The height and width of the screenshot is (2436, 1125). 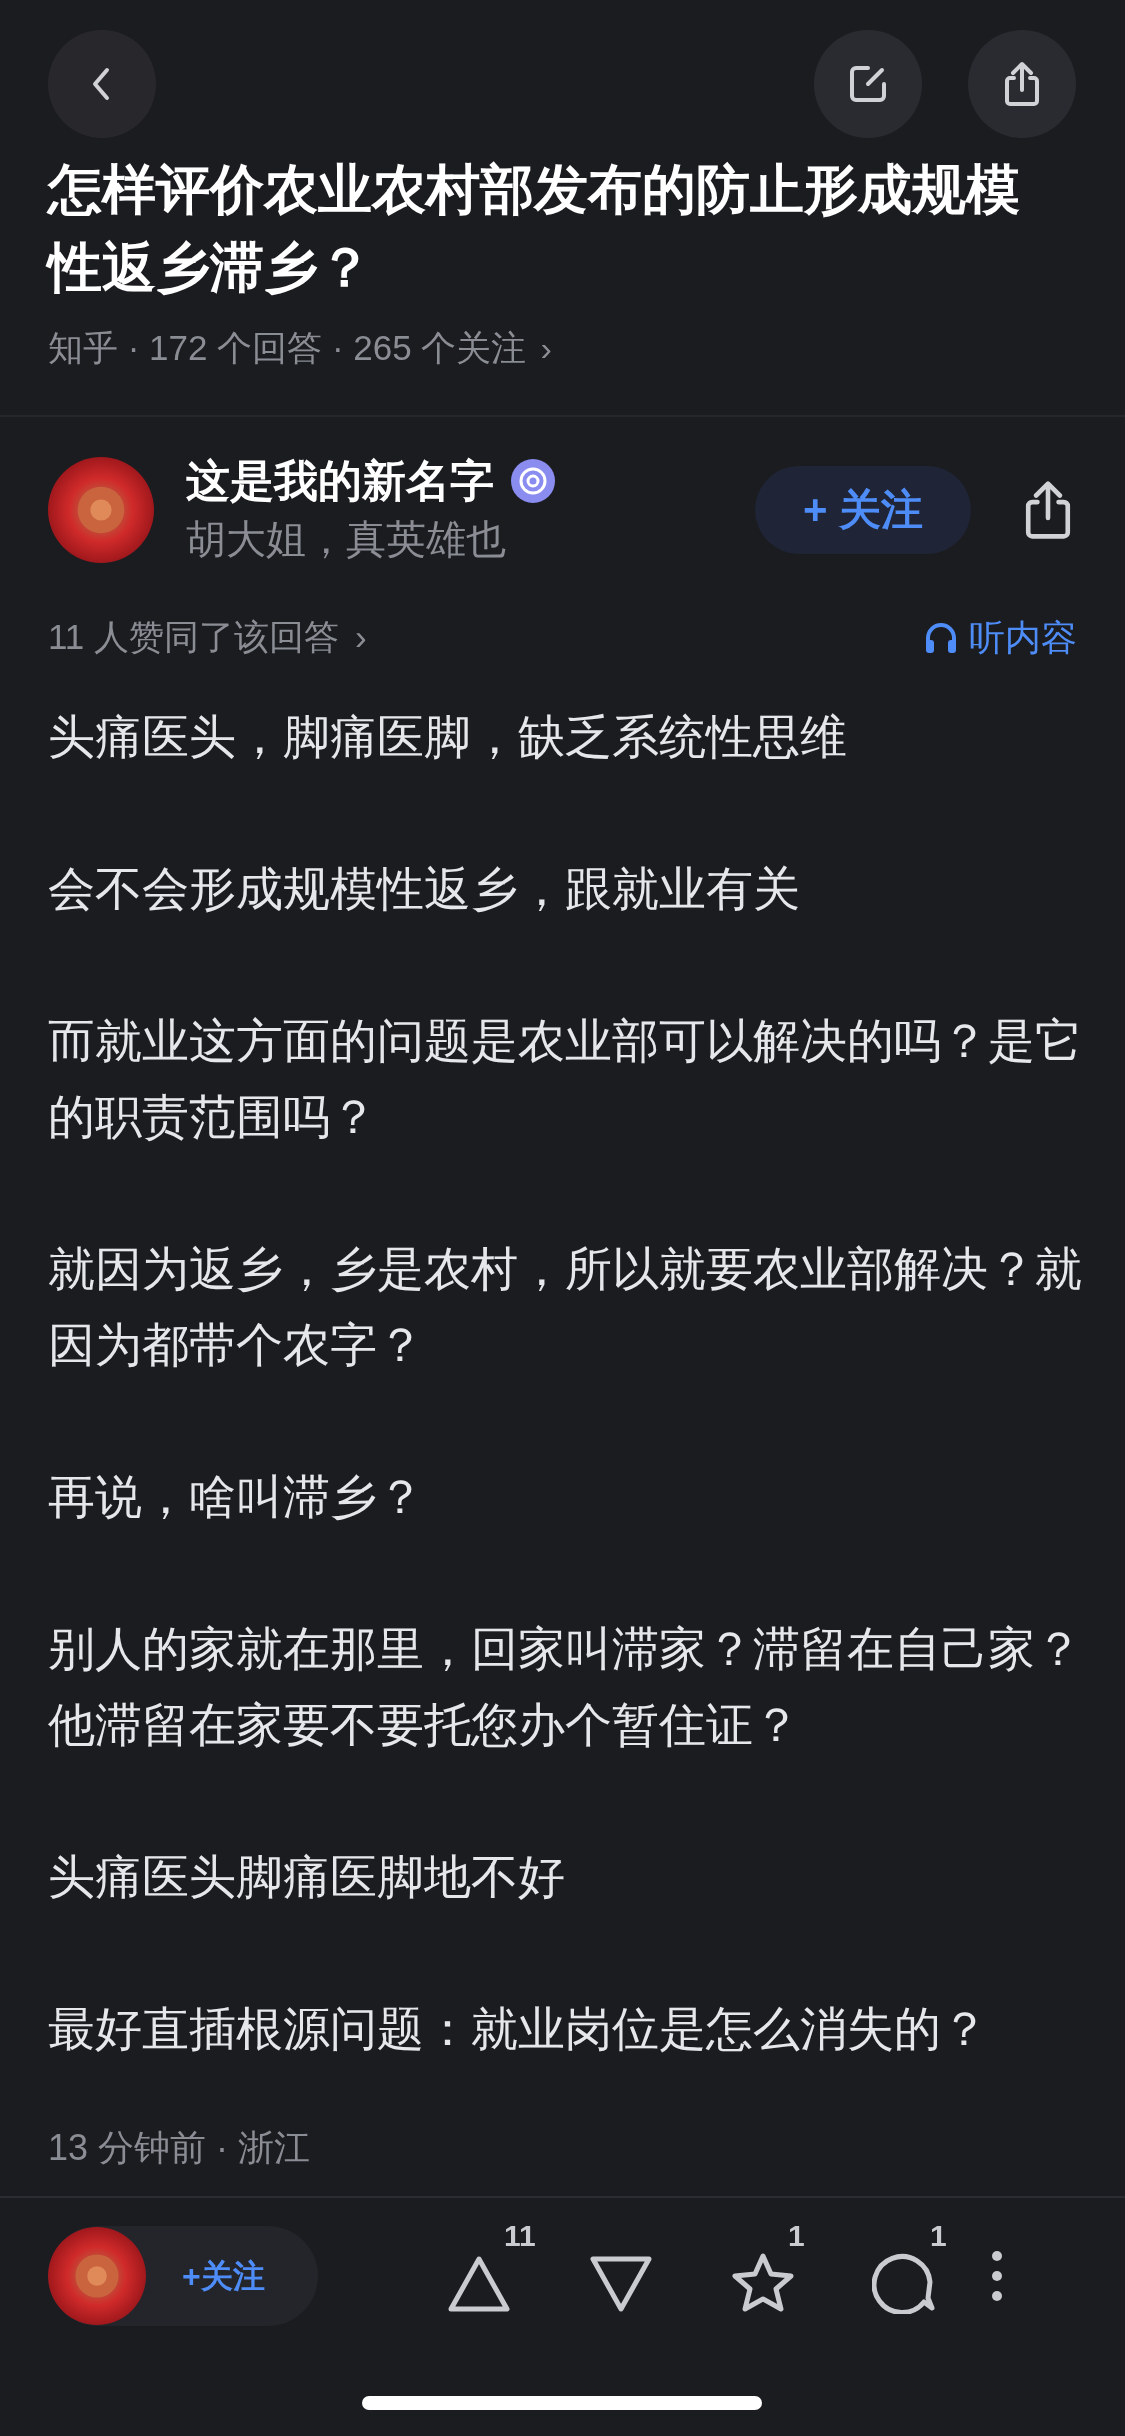 I want to click on favorite-button: 1, so click(x=780, y=2266).